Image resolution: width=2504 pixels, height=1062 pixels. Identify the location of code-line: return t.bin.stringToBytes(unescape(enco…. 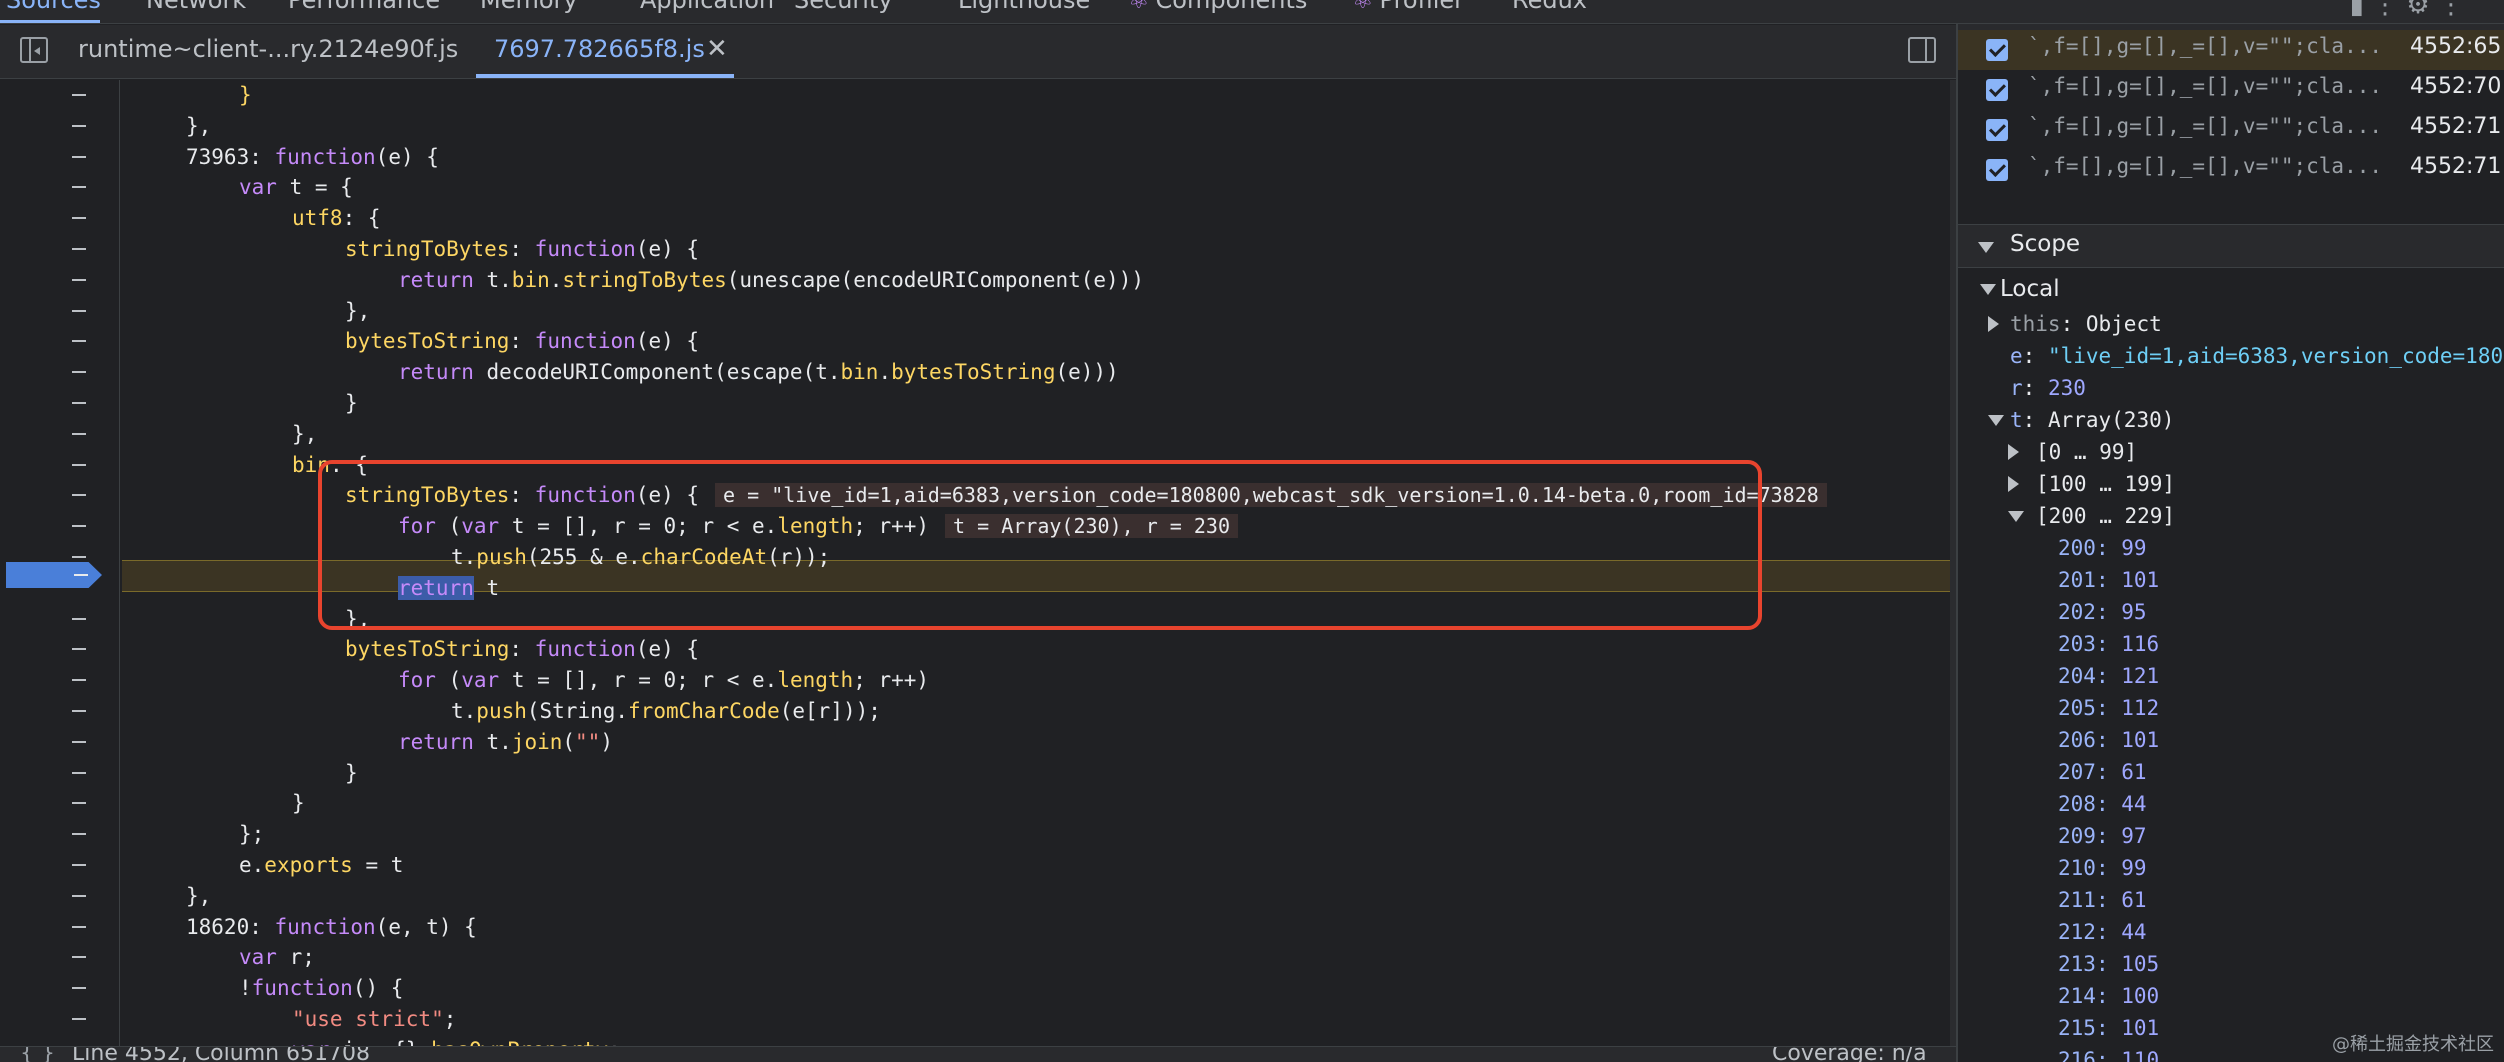
(771, 280).